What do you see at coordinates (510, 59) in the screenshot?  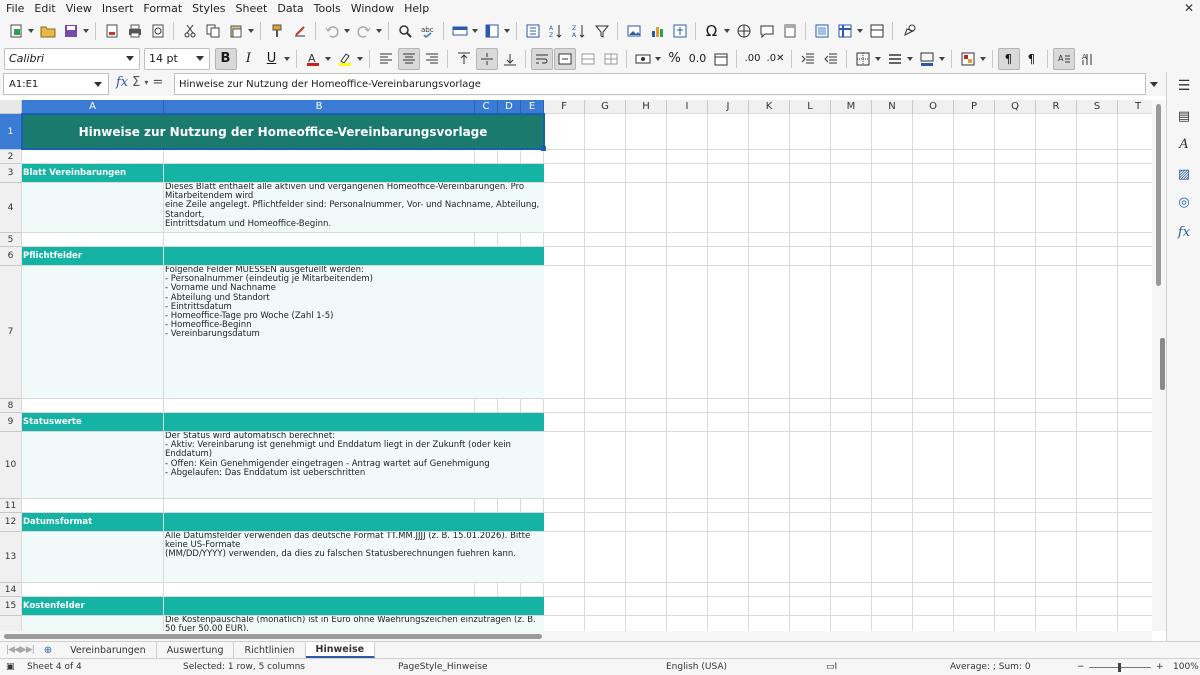 I see `align-bottom-icon` at bounding box center [510, 59].